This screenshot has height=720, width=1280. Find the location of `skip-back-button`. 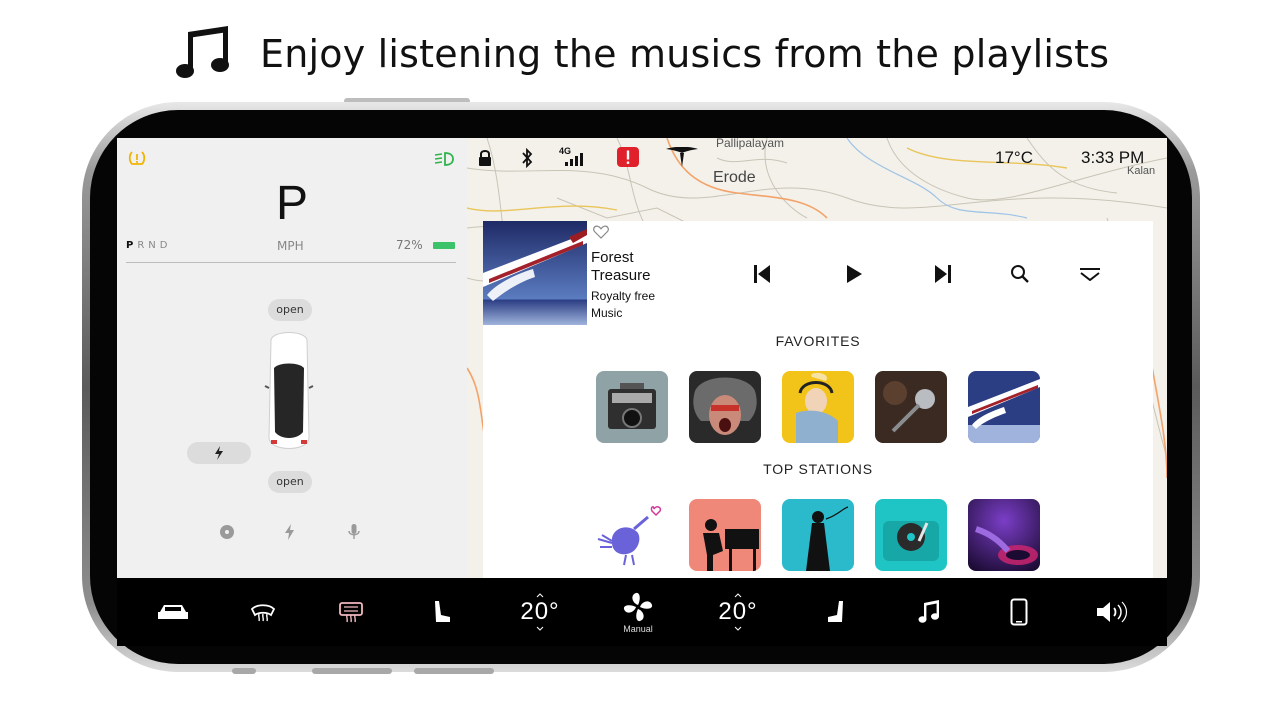

skip-back-button is located at coordinates (762, 274).